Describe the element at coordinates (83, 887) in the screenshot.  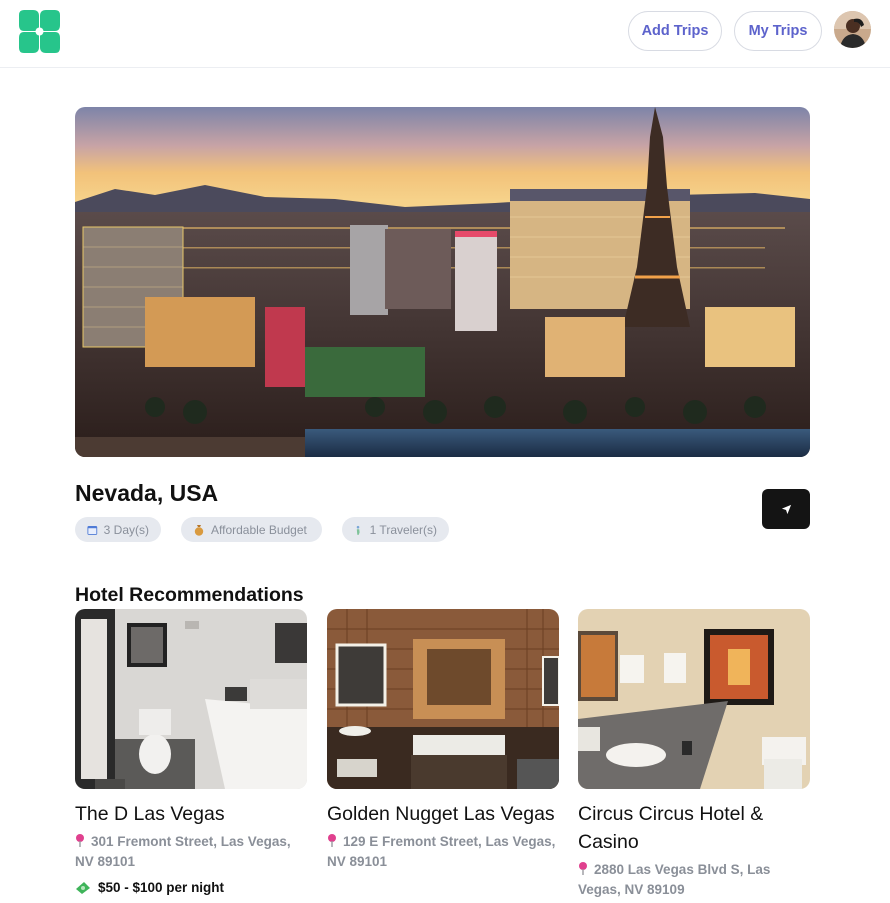
I see `money-icon` at that location.